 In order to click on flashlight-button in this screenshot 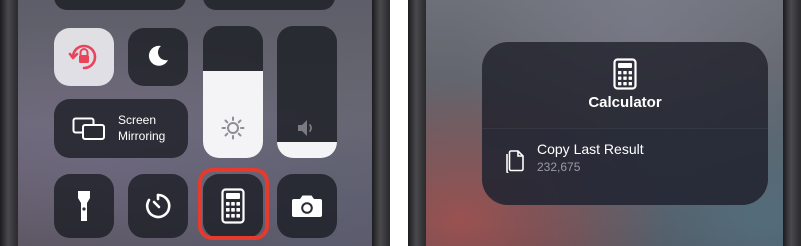, I will do `click(84, 206)`.